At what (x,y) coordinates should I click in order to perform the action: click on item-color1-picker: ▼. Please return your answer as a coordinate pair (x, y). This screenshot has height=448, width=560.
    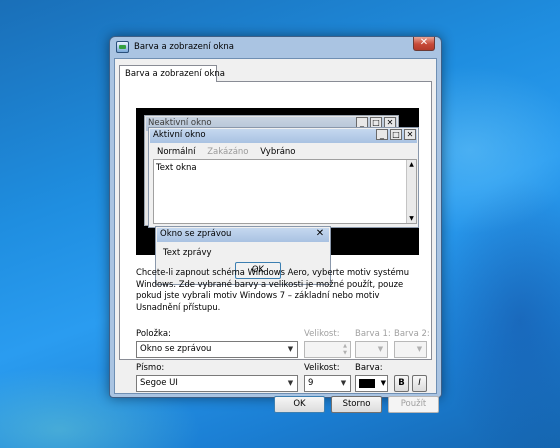
    Looking at the image, I should click on (371, 349).